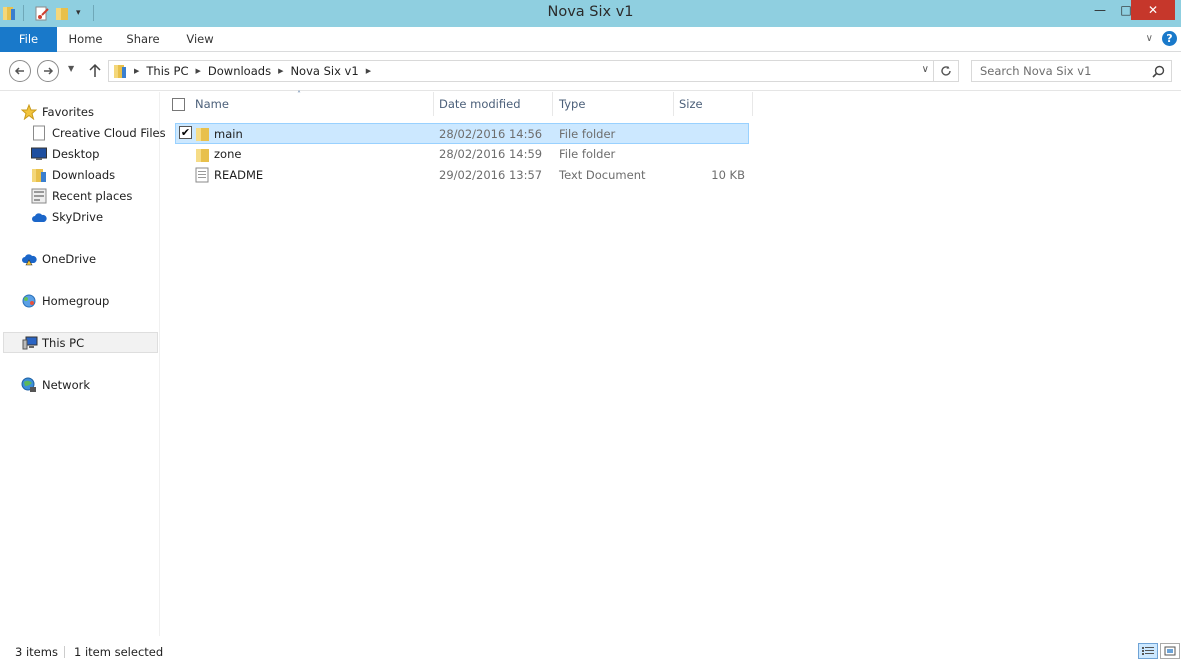 This screenshot has width=1181, height=659. I want to click on window-title: Nova Six v1, so click(590, 12).